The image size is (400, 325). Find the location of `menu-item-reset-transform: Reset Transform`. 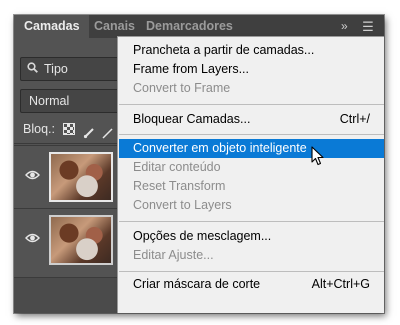

menu-item-reset-transform: Reset Transform is located at coordinates (251, 186).